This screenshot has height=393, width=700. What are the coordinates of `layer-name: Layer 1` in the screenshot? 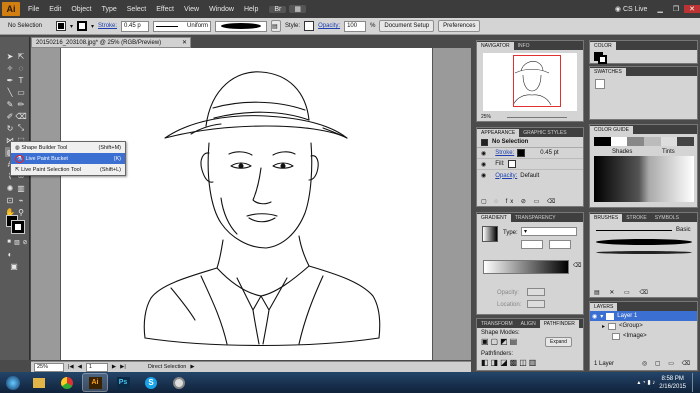 It's located at (627, 316).